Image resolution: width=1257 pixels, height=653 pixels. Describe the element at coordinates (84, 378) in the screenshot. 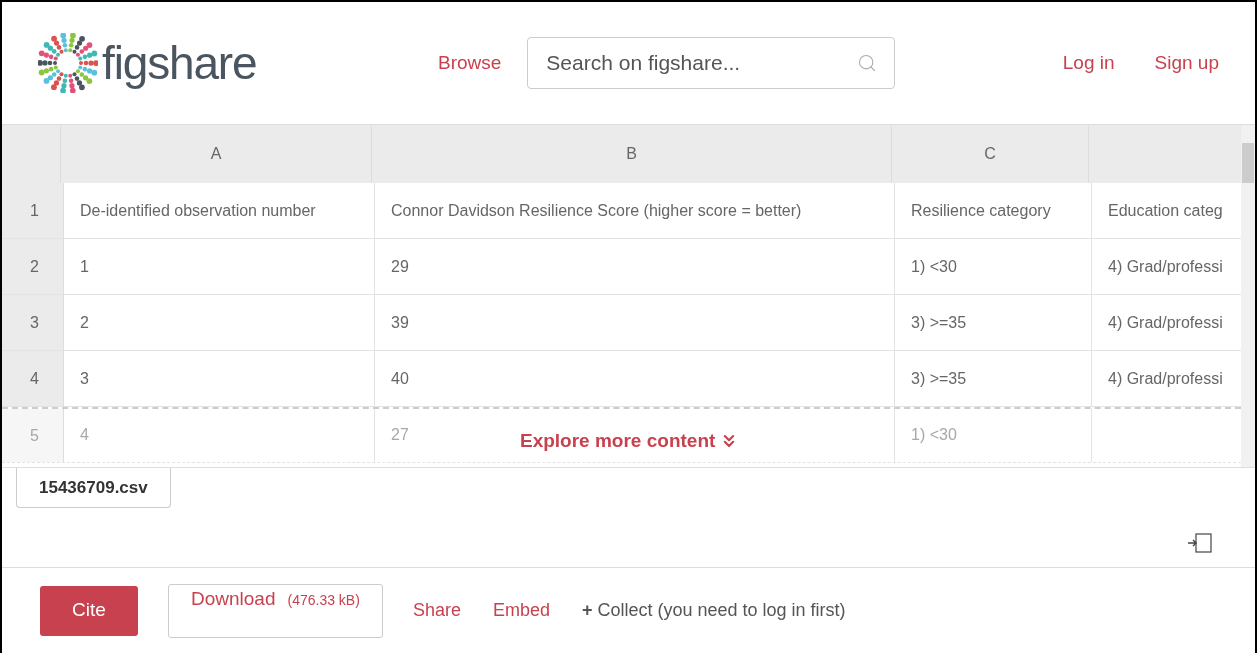

I see `table-cell-text: 3` at that location.